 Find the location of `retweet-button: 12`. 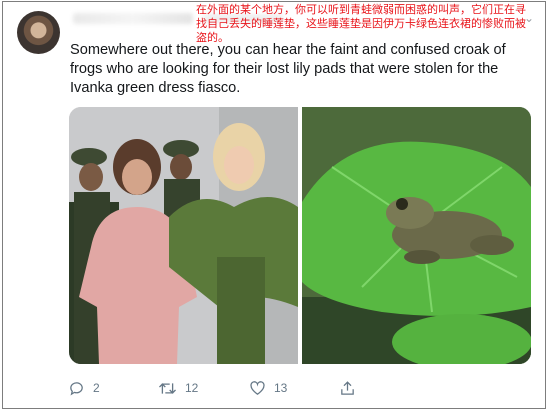

retweet-button: 12 is located at coordinates (178, 388).